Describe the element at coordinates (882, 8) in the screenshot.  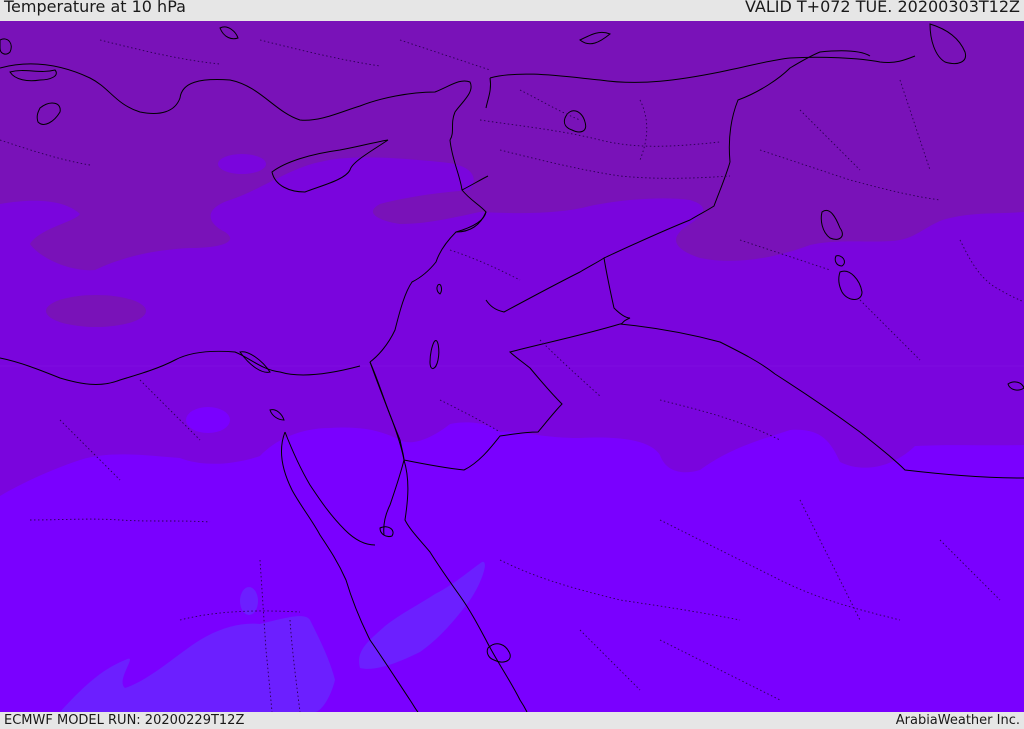
I see `valid-time-label: VALID T+072 TUE. 20200303T12Z` at that location.